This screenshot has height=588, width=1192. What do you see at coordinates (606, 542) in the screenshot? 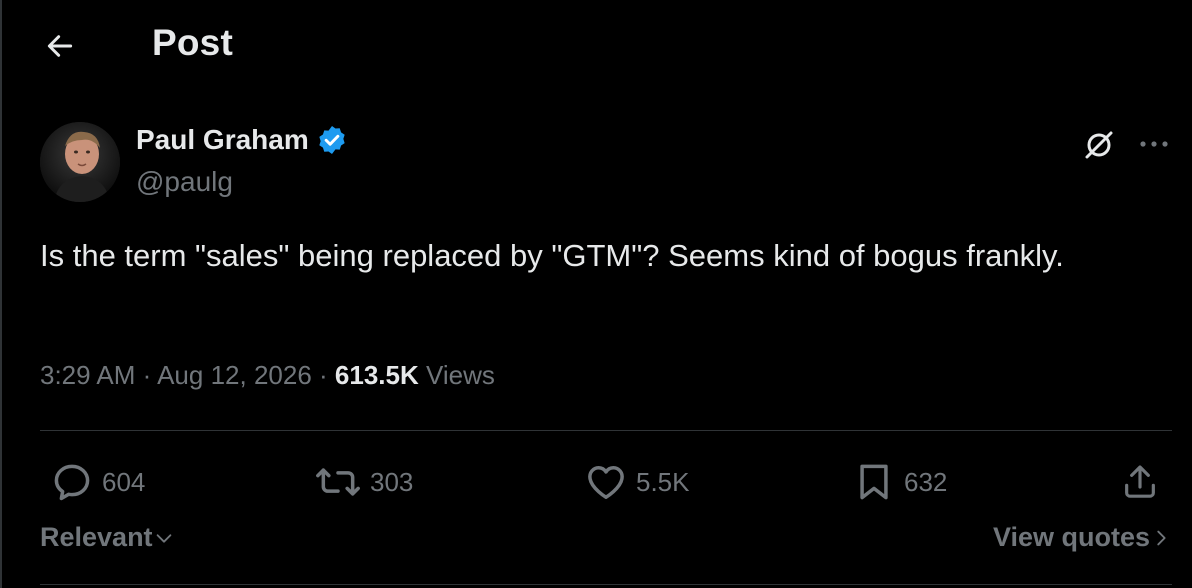
I see `replies-filter-row: Relevant View quotes` at bounding box center [606, 542].